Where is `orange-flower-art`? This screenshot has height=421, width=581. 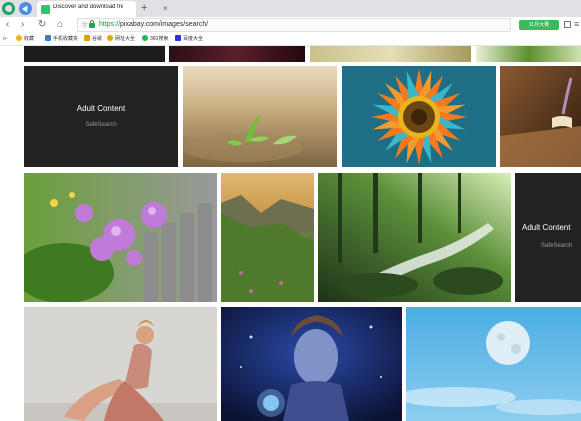
orange-flower-art is located at coordinates (419, 116).